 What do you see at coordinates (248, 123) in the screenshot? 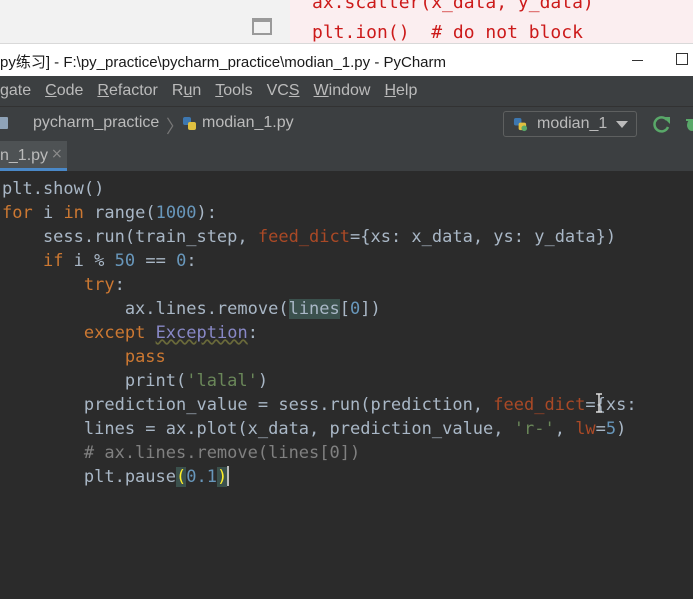
I see `breadcrumb-file: modian_1.py` at bounding box center [248, 123].